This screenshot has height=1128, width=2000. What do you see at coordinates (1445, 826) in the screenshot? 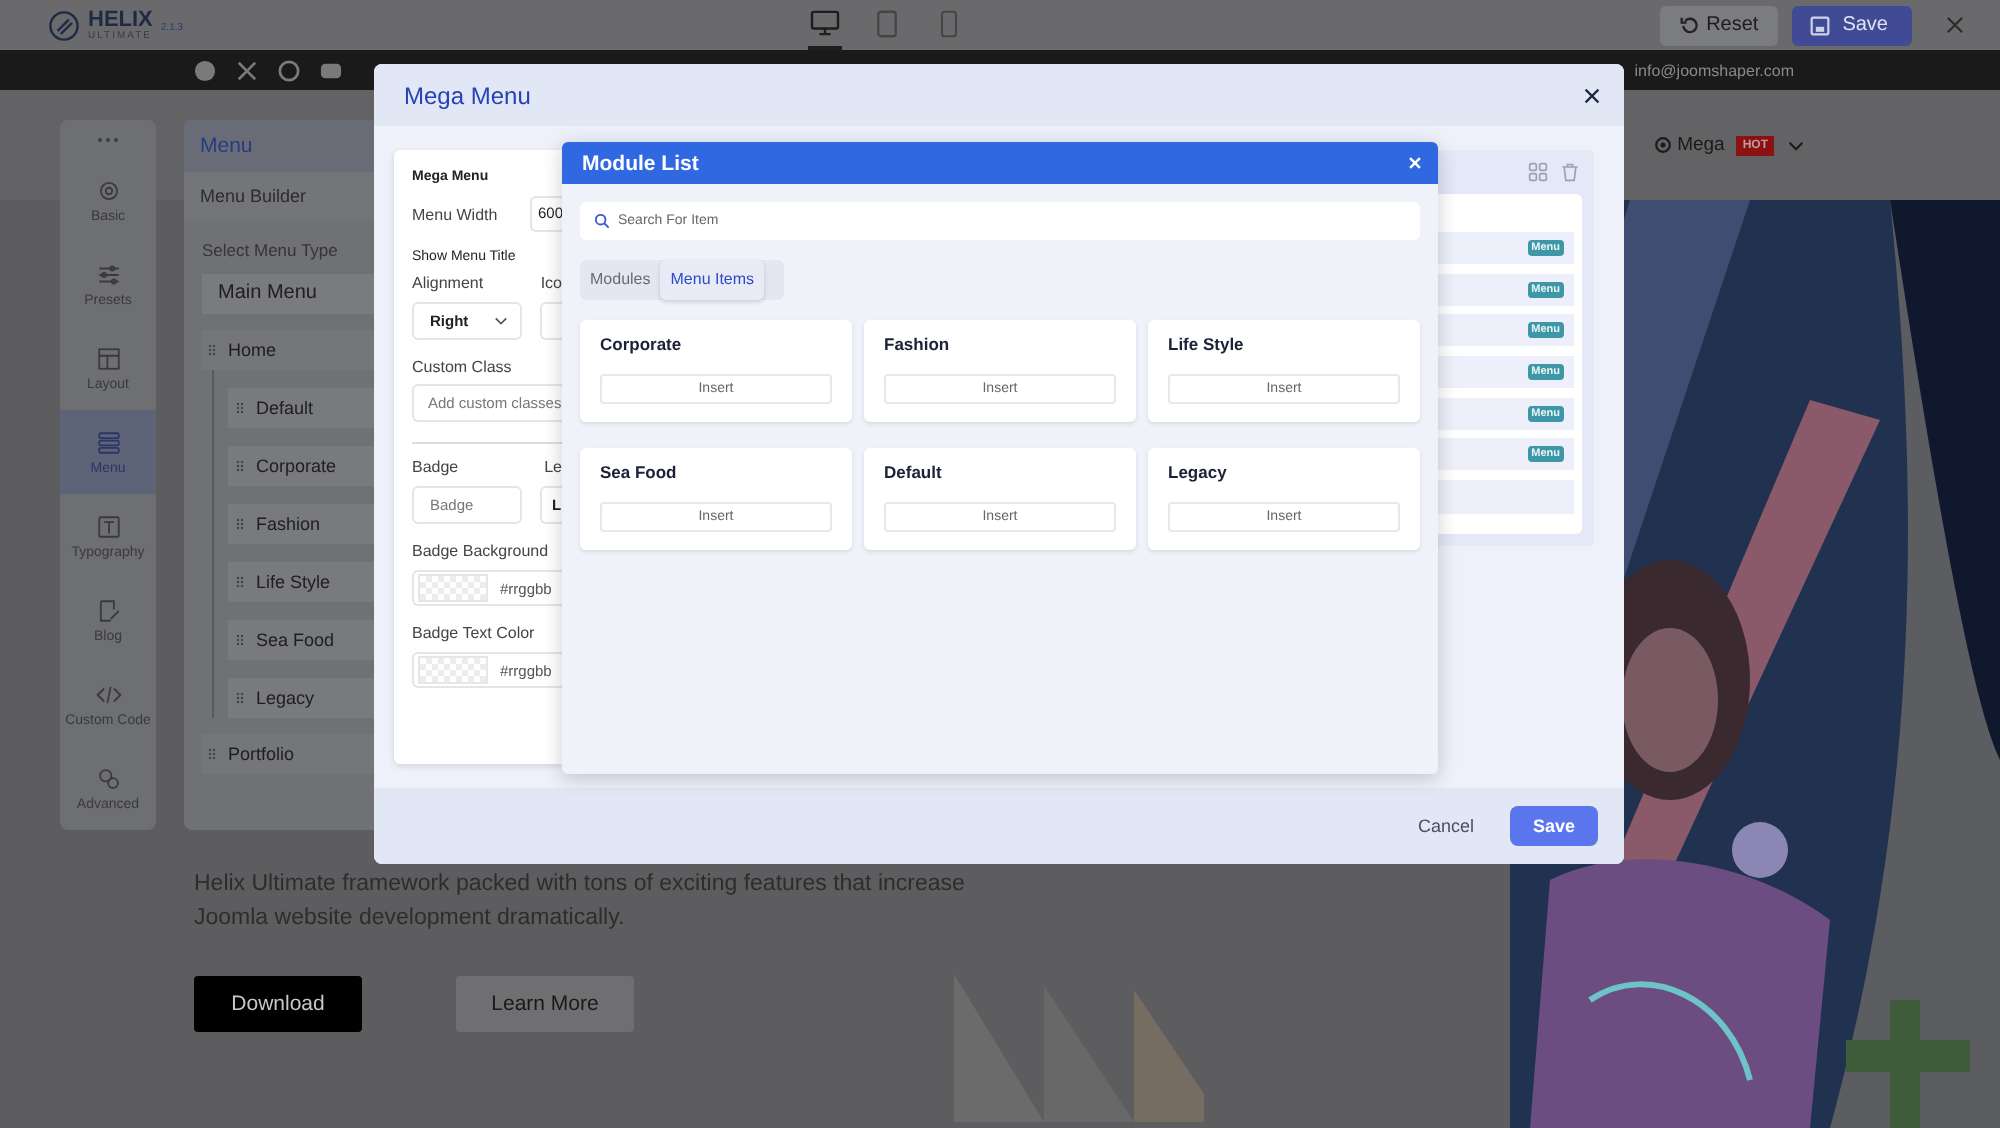
I see `cancel-button: Cancel` at bounding box center [1445, 826].